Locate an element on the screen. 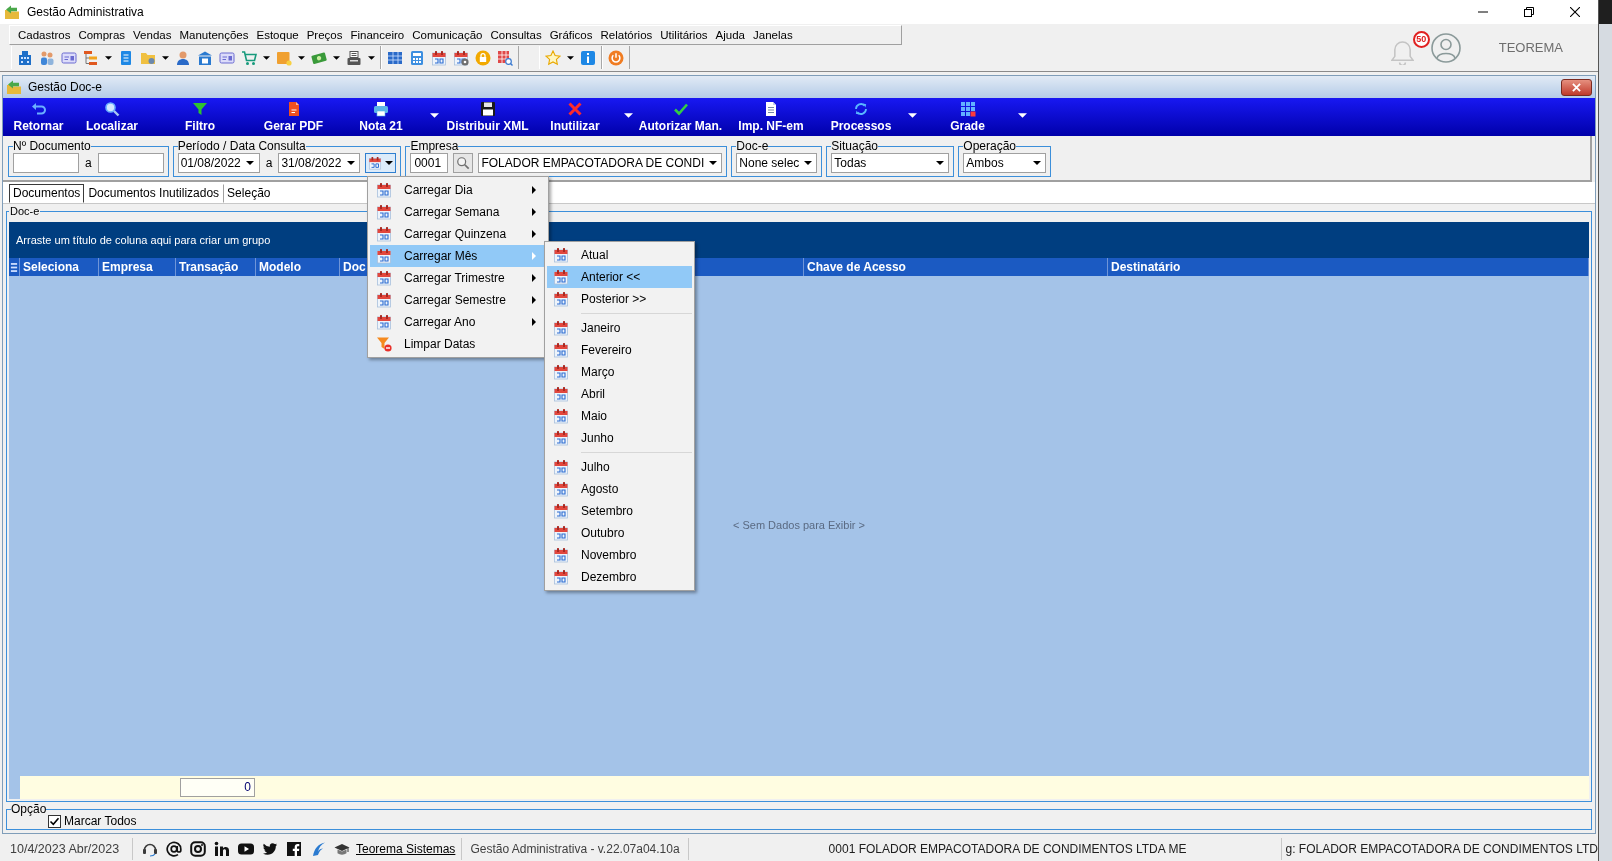 This screenshot has height=861, width=1612. menu-item: Dezembro is located at coordinates (619, 577).